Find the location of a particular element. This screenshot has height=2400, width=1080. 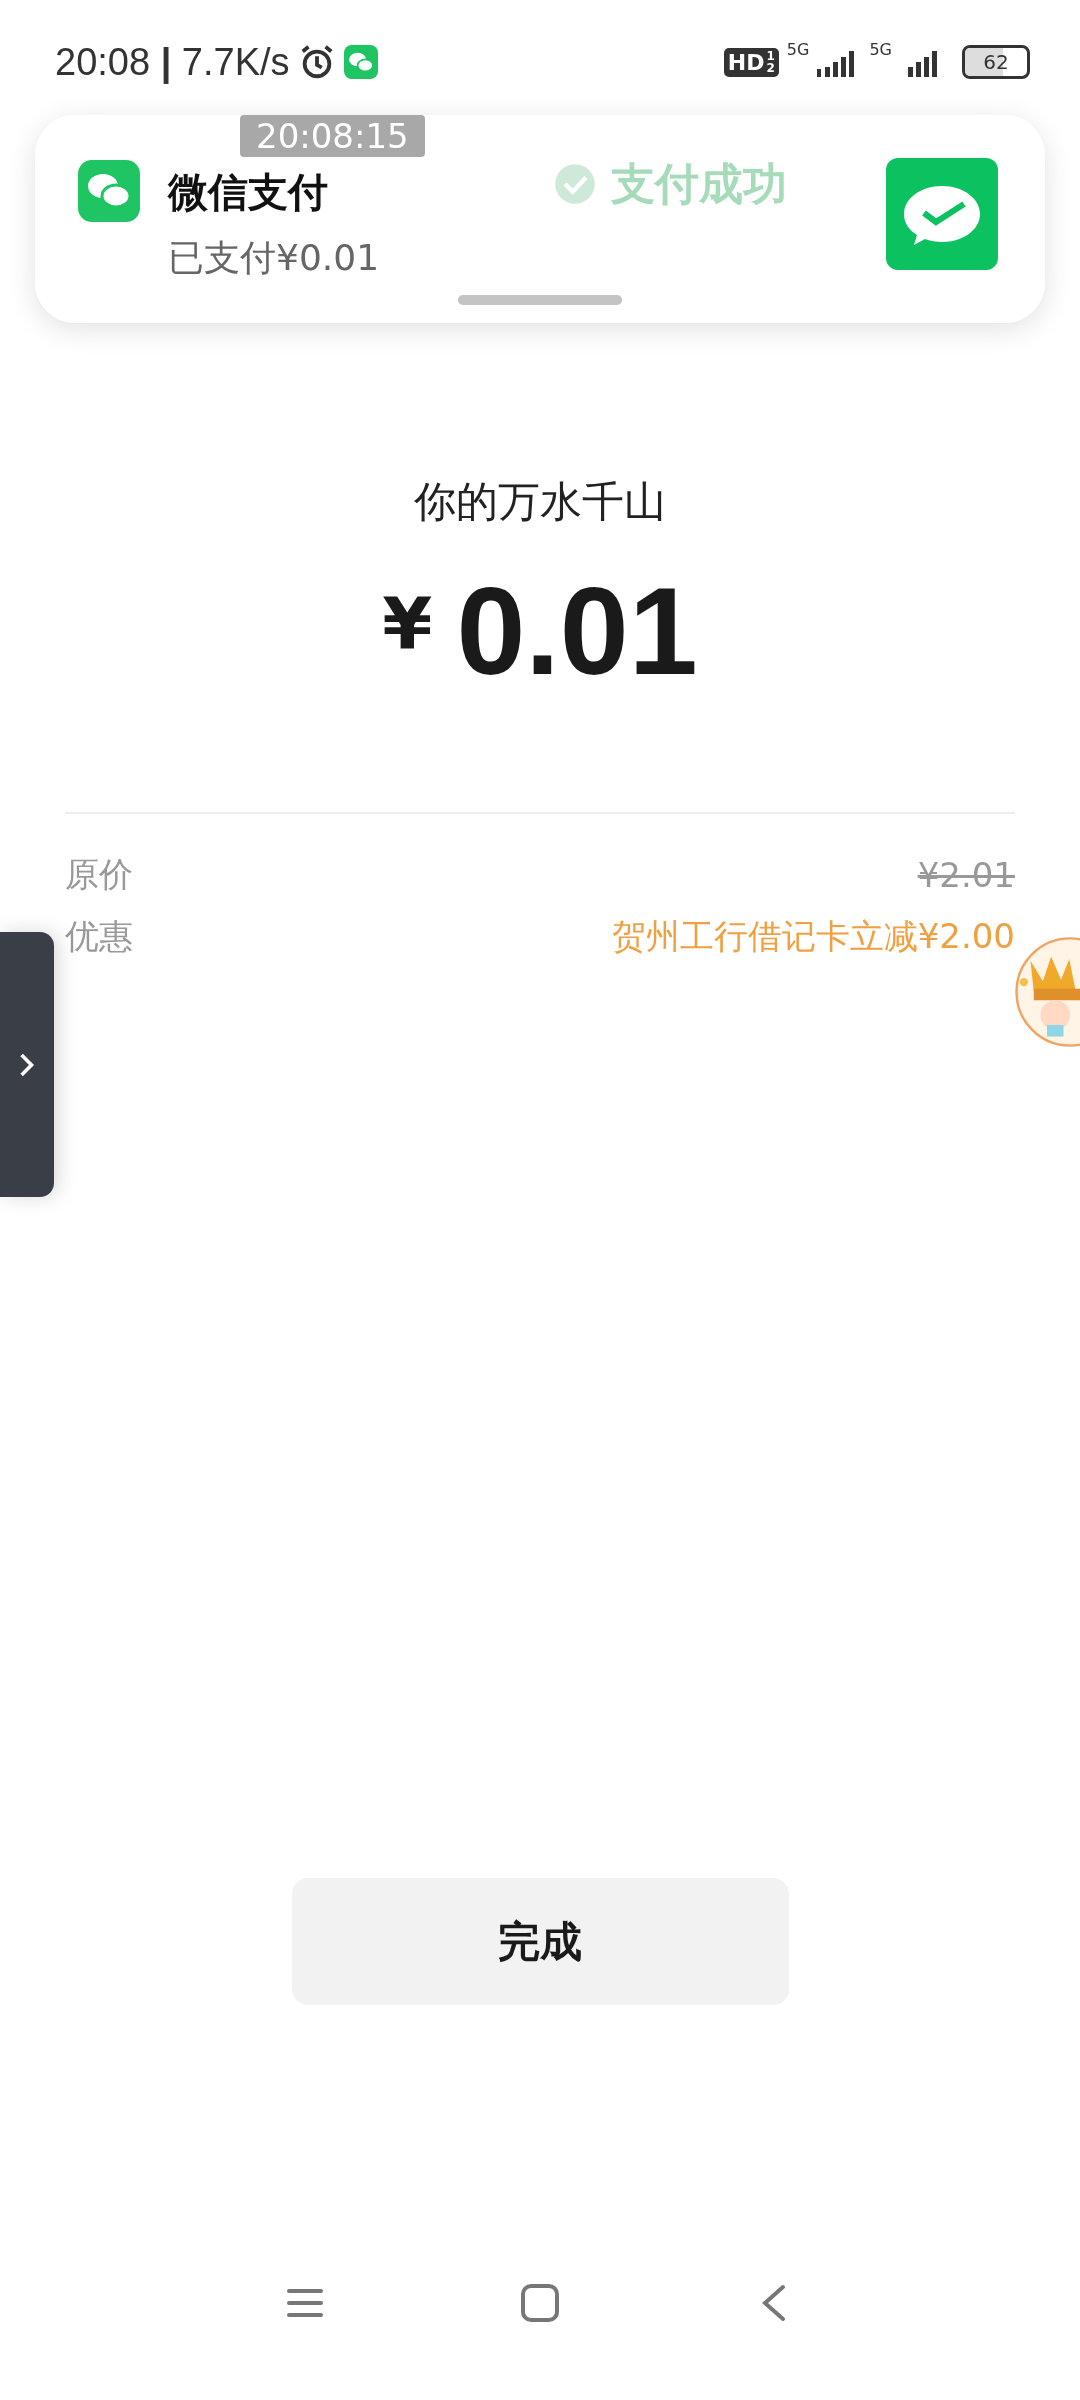

detail-value: 贺州工行借记卡立减¥2.00 is located at coordinates (813, 936).